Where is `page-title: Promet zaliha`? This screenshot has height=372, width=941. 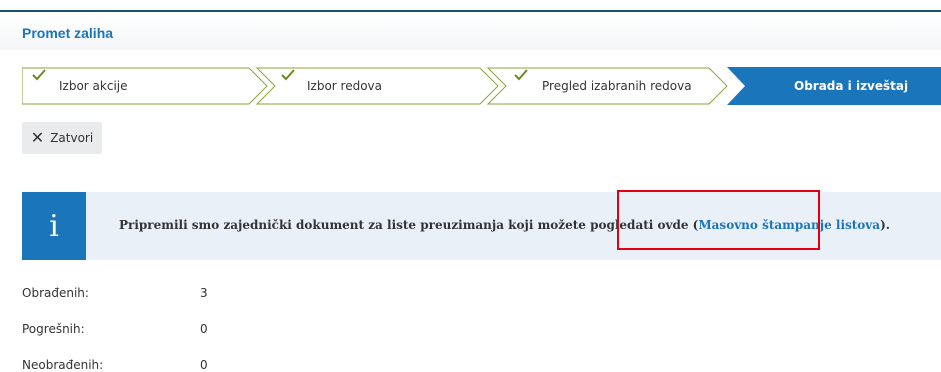 page-title: Promet zaliha is located at coordinates (68, 33).